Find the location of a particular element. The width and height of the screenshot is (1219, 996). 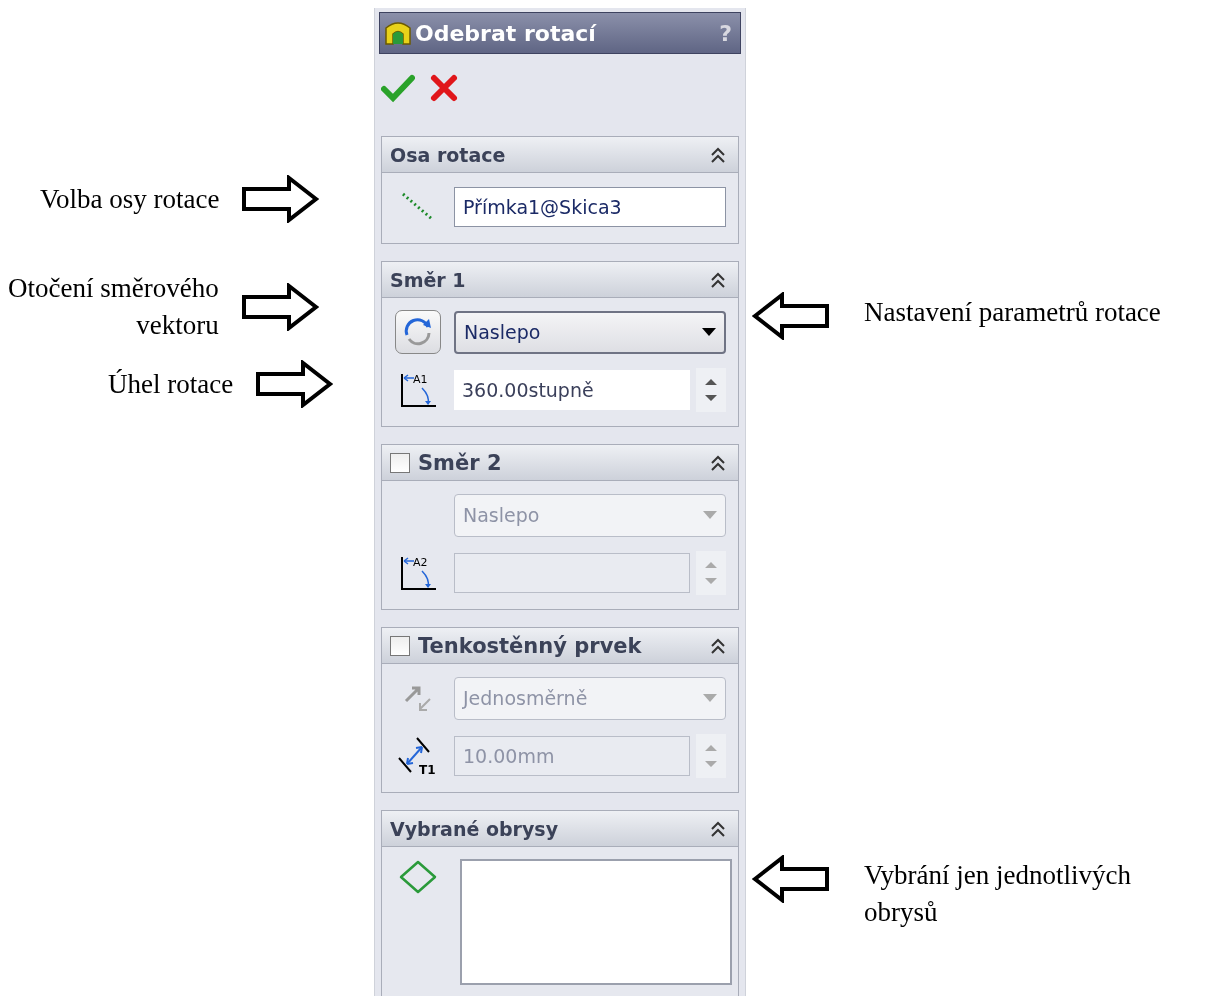

group-title: Osa rotace is located at coordinates (448, 154).